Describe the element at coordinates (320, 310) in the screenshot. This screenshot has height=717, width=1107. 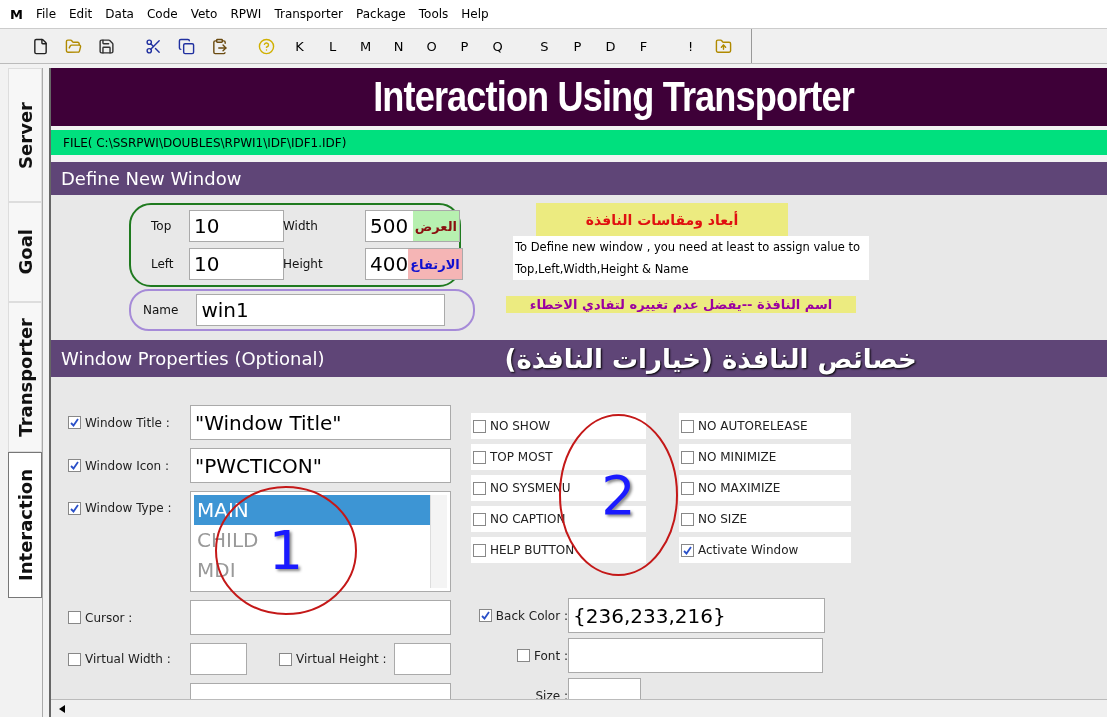
I see `name-field: win1` at that location.